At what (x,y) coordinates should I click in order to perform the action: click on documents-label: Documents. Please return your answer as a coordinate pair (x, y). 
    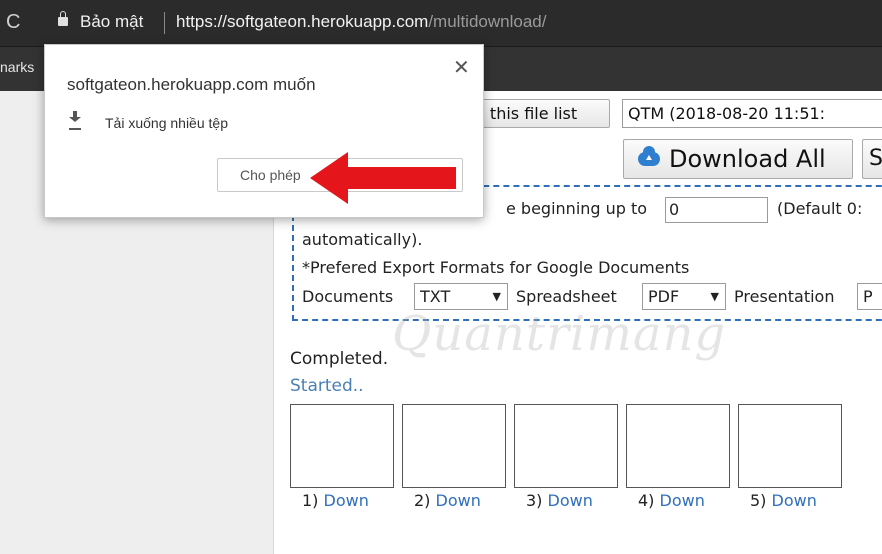
    Looking at the image, I should click on (348, 296).